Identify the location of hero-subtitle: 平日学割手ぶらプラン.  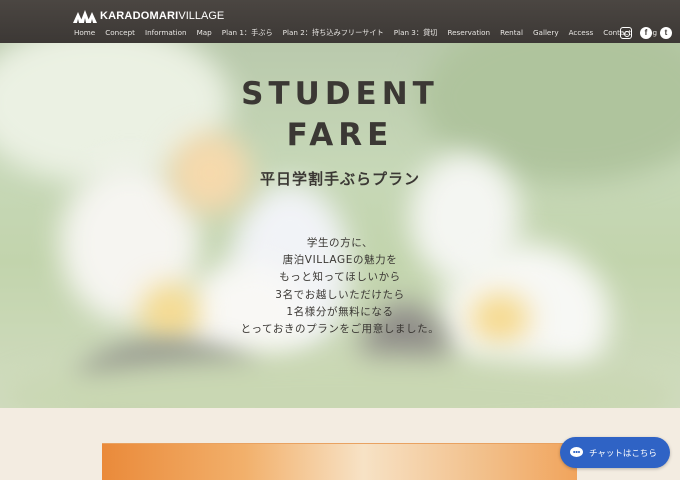
(339, 179).